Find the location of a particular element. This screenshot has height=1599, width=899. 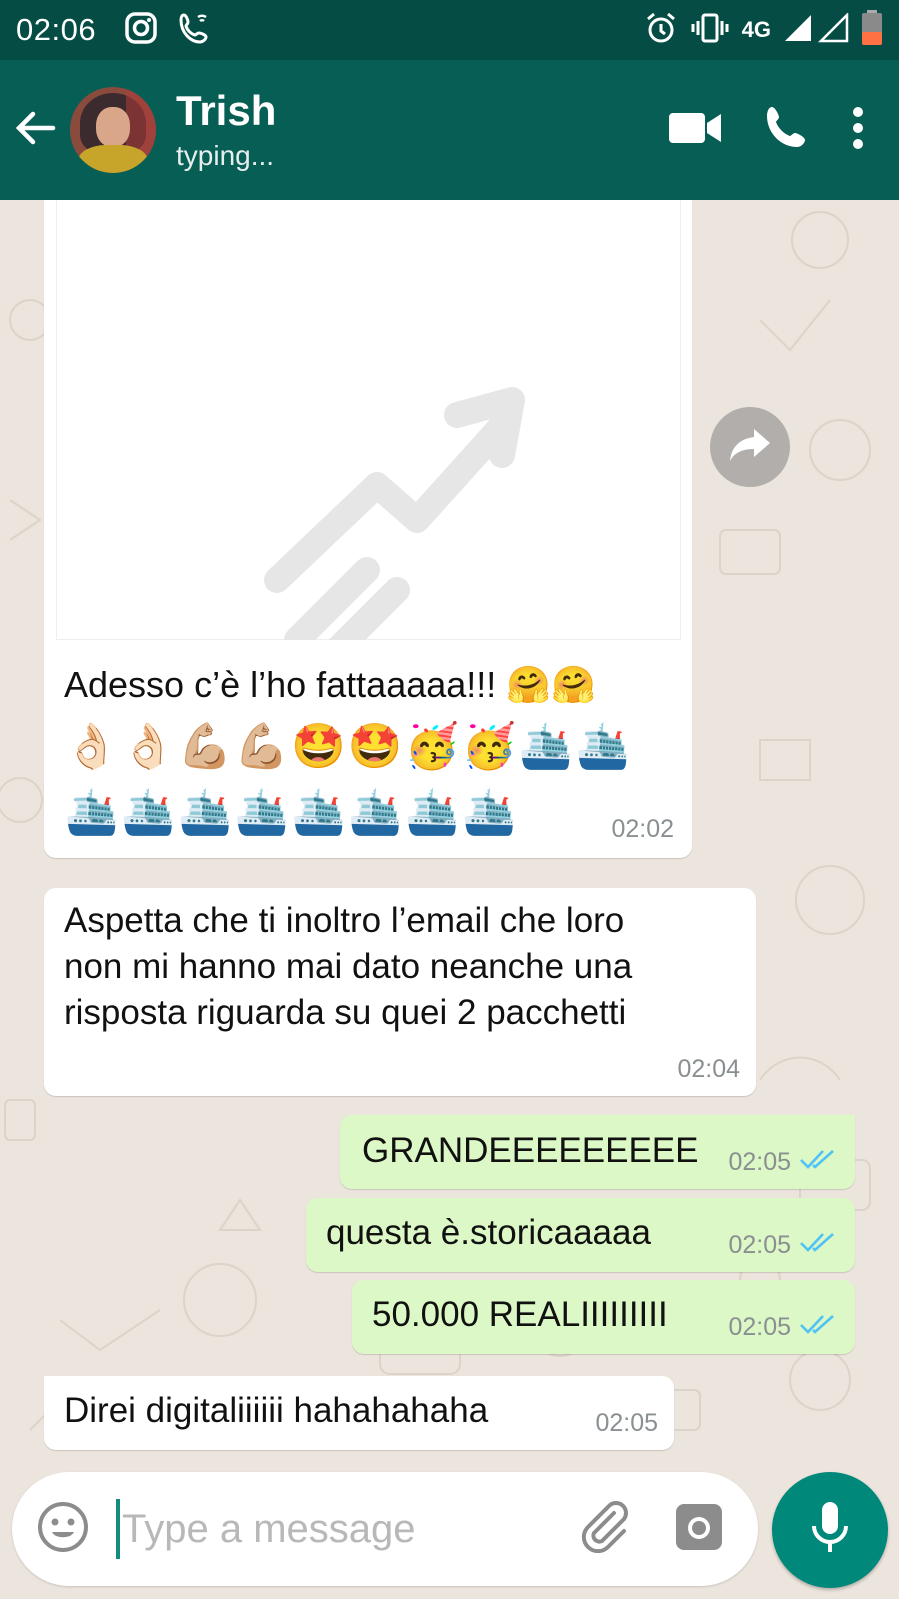

camera-icon is located at coordinates (699, 1529).